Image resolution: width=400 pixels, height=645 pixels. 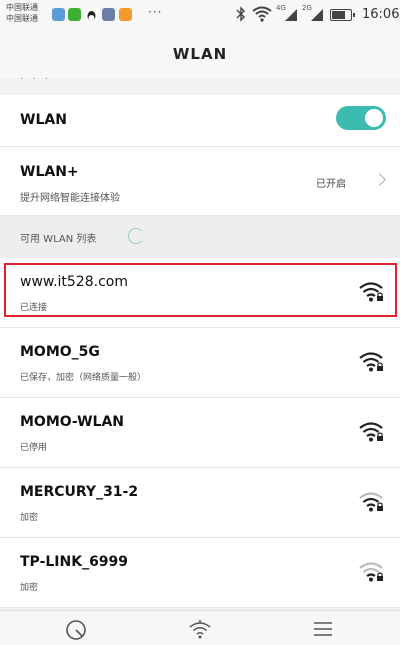 What do you see at coordinates (74, 562) in the screenshot?
I see `network-ssid: TP-LINK_6999` at bounding box center [74, 562].